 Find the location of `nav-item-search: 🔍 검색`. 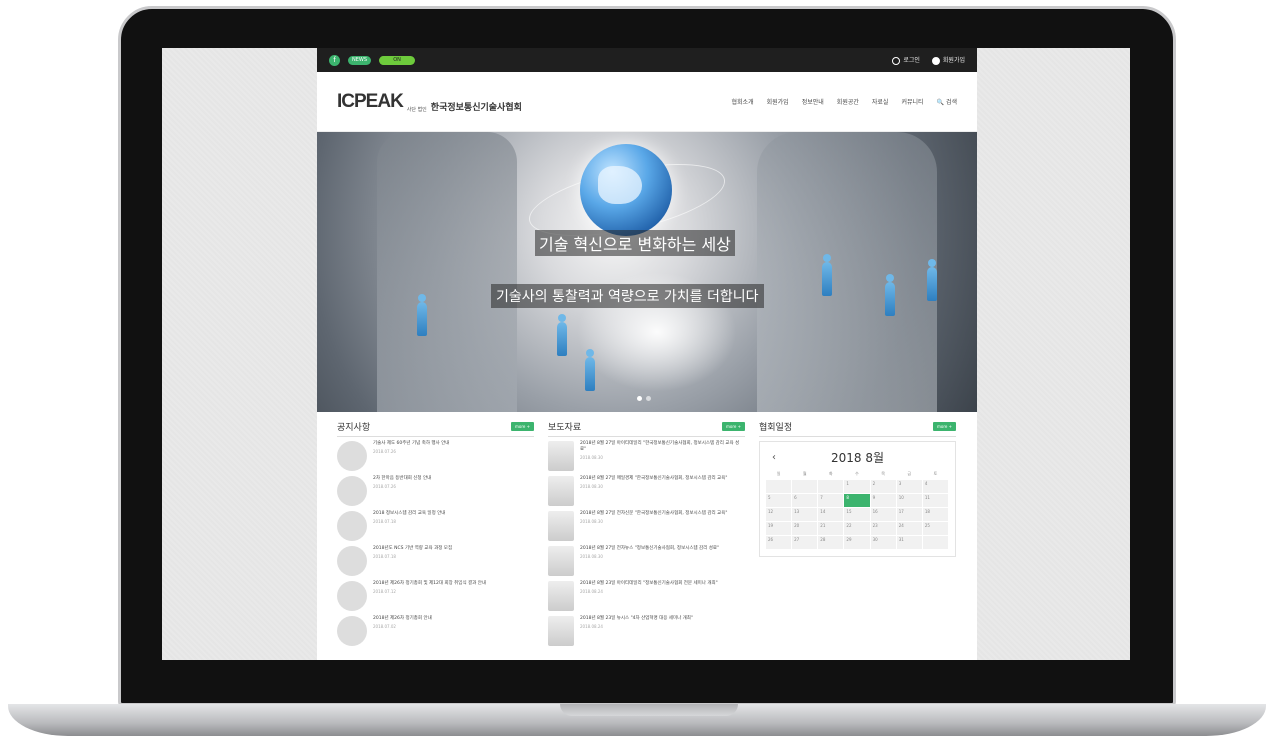

nav-item-search: 🔍 검색 is located at coordinates (947, 101).